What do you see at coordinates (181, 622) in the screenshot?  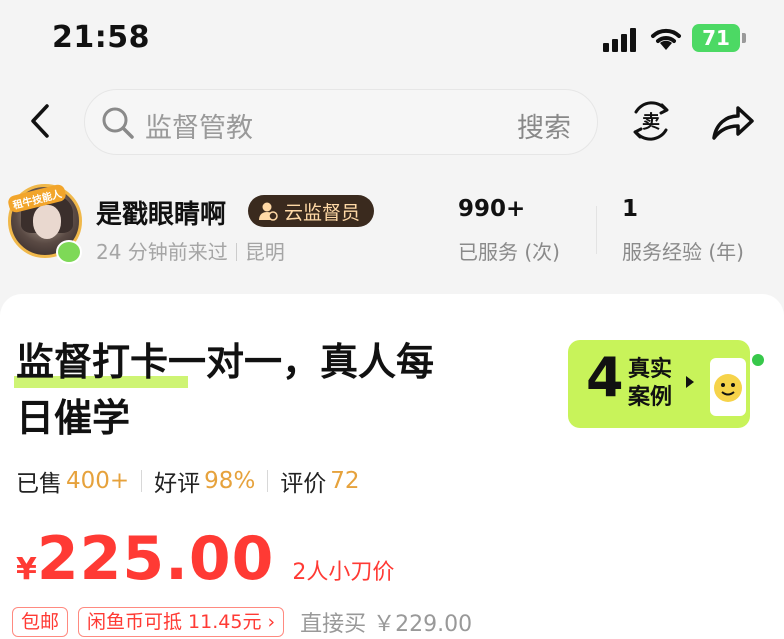 I see `coin-deduction-tag: 闲鱼币可抵 11.45元 ›` at bounding box center [181, 622].